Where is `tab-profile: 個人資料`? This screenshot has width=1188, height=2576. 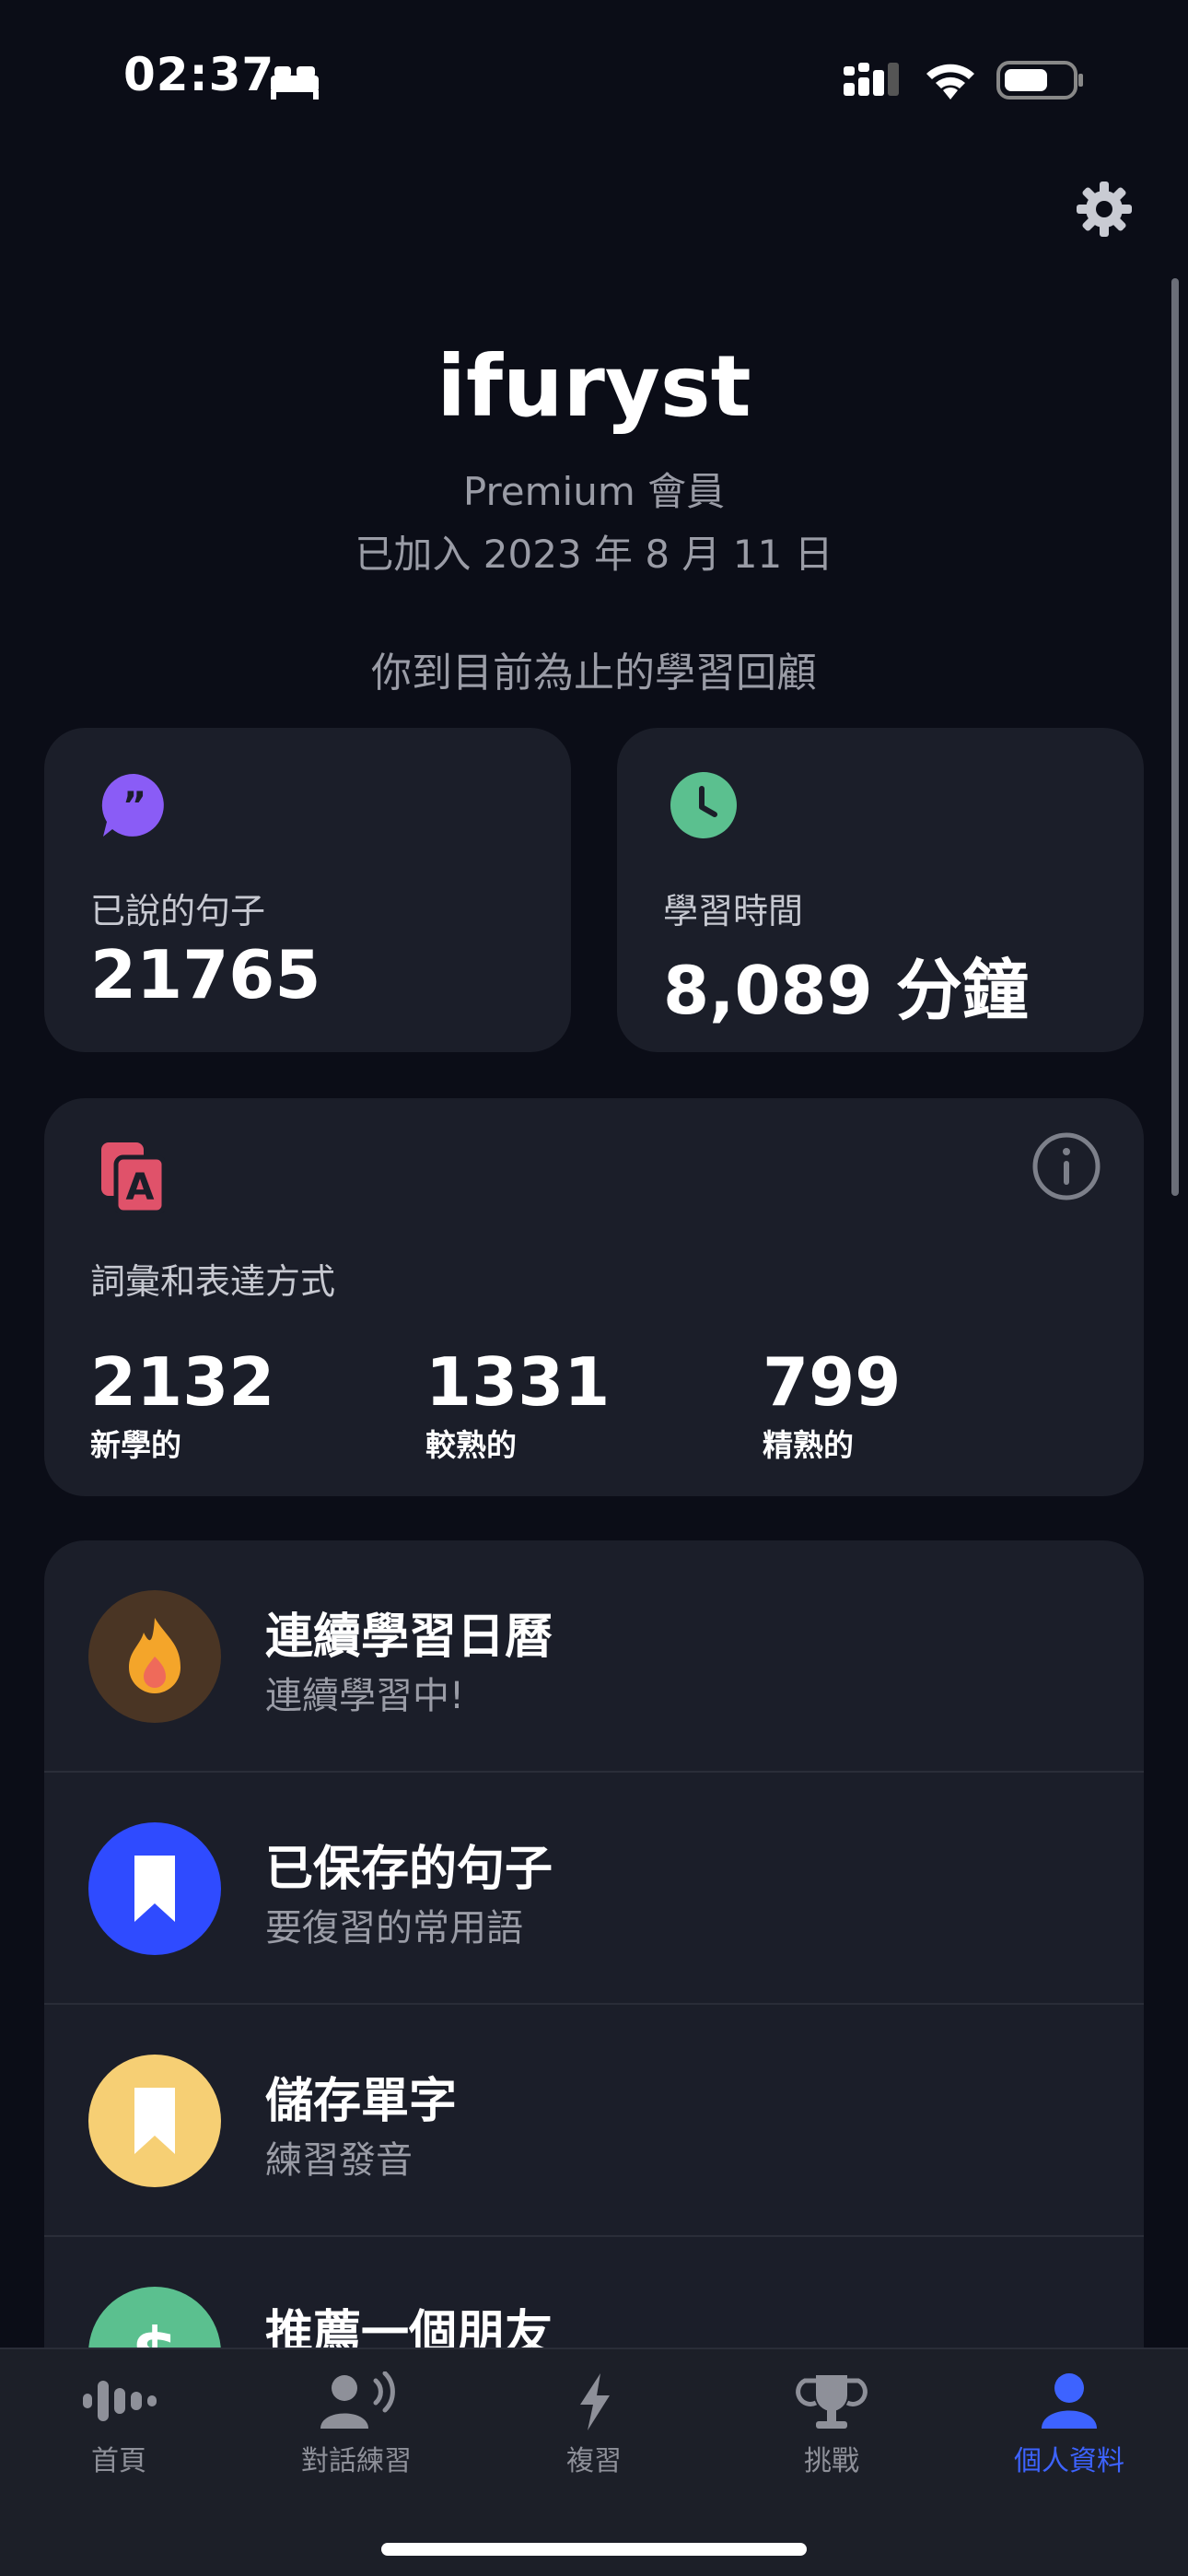 tab-profile: 個人資料 is located at coordinates (1069, 2426).